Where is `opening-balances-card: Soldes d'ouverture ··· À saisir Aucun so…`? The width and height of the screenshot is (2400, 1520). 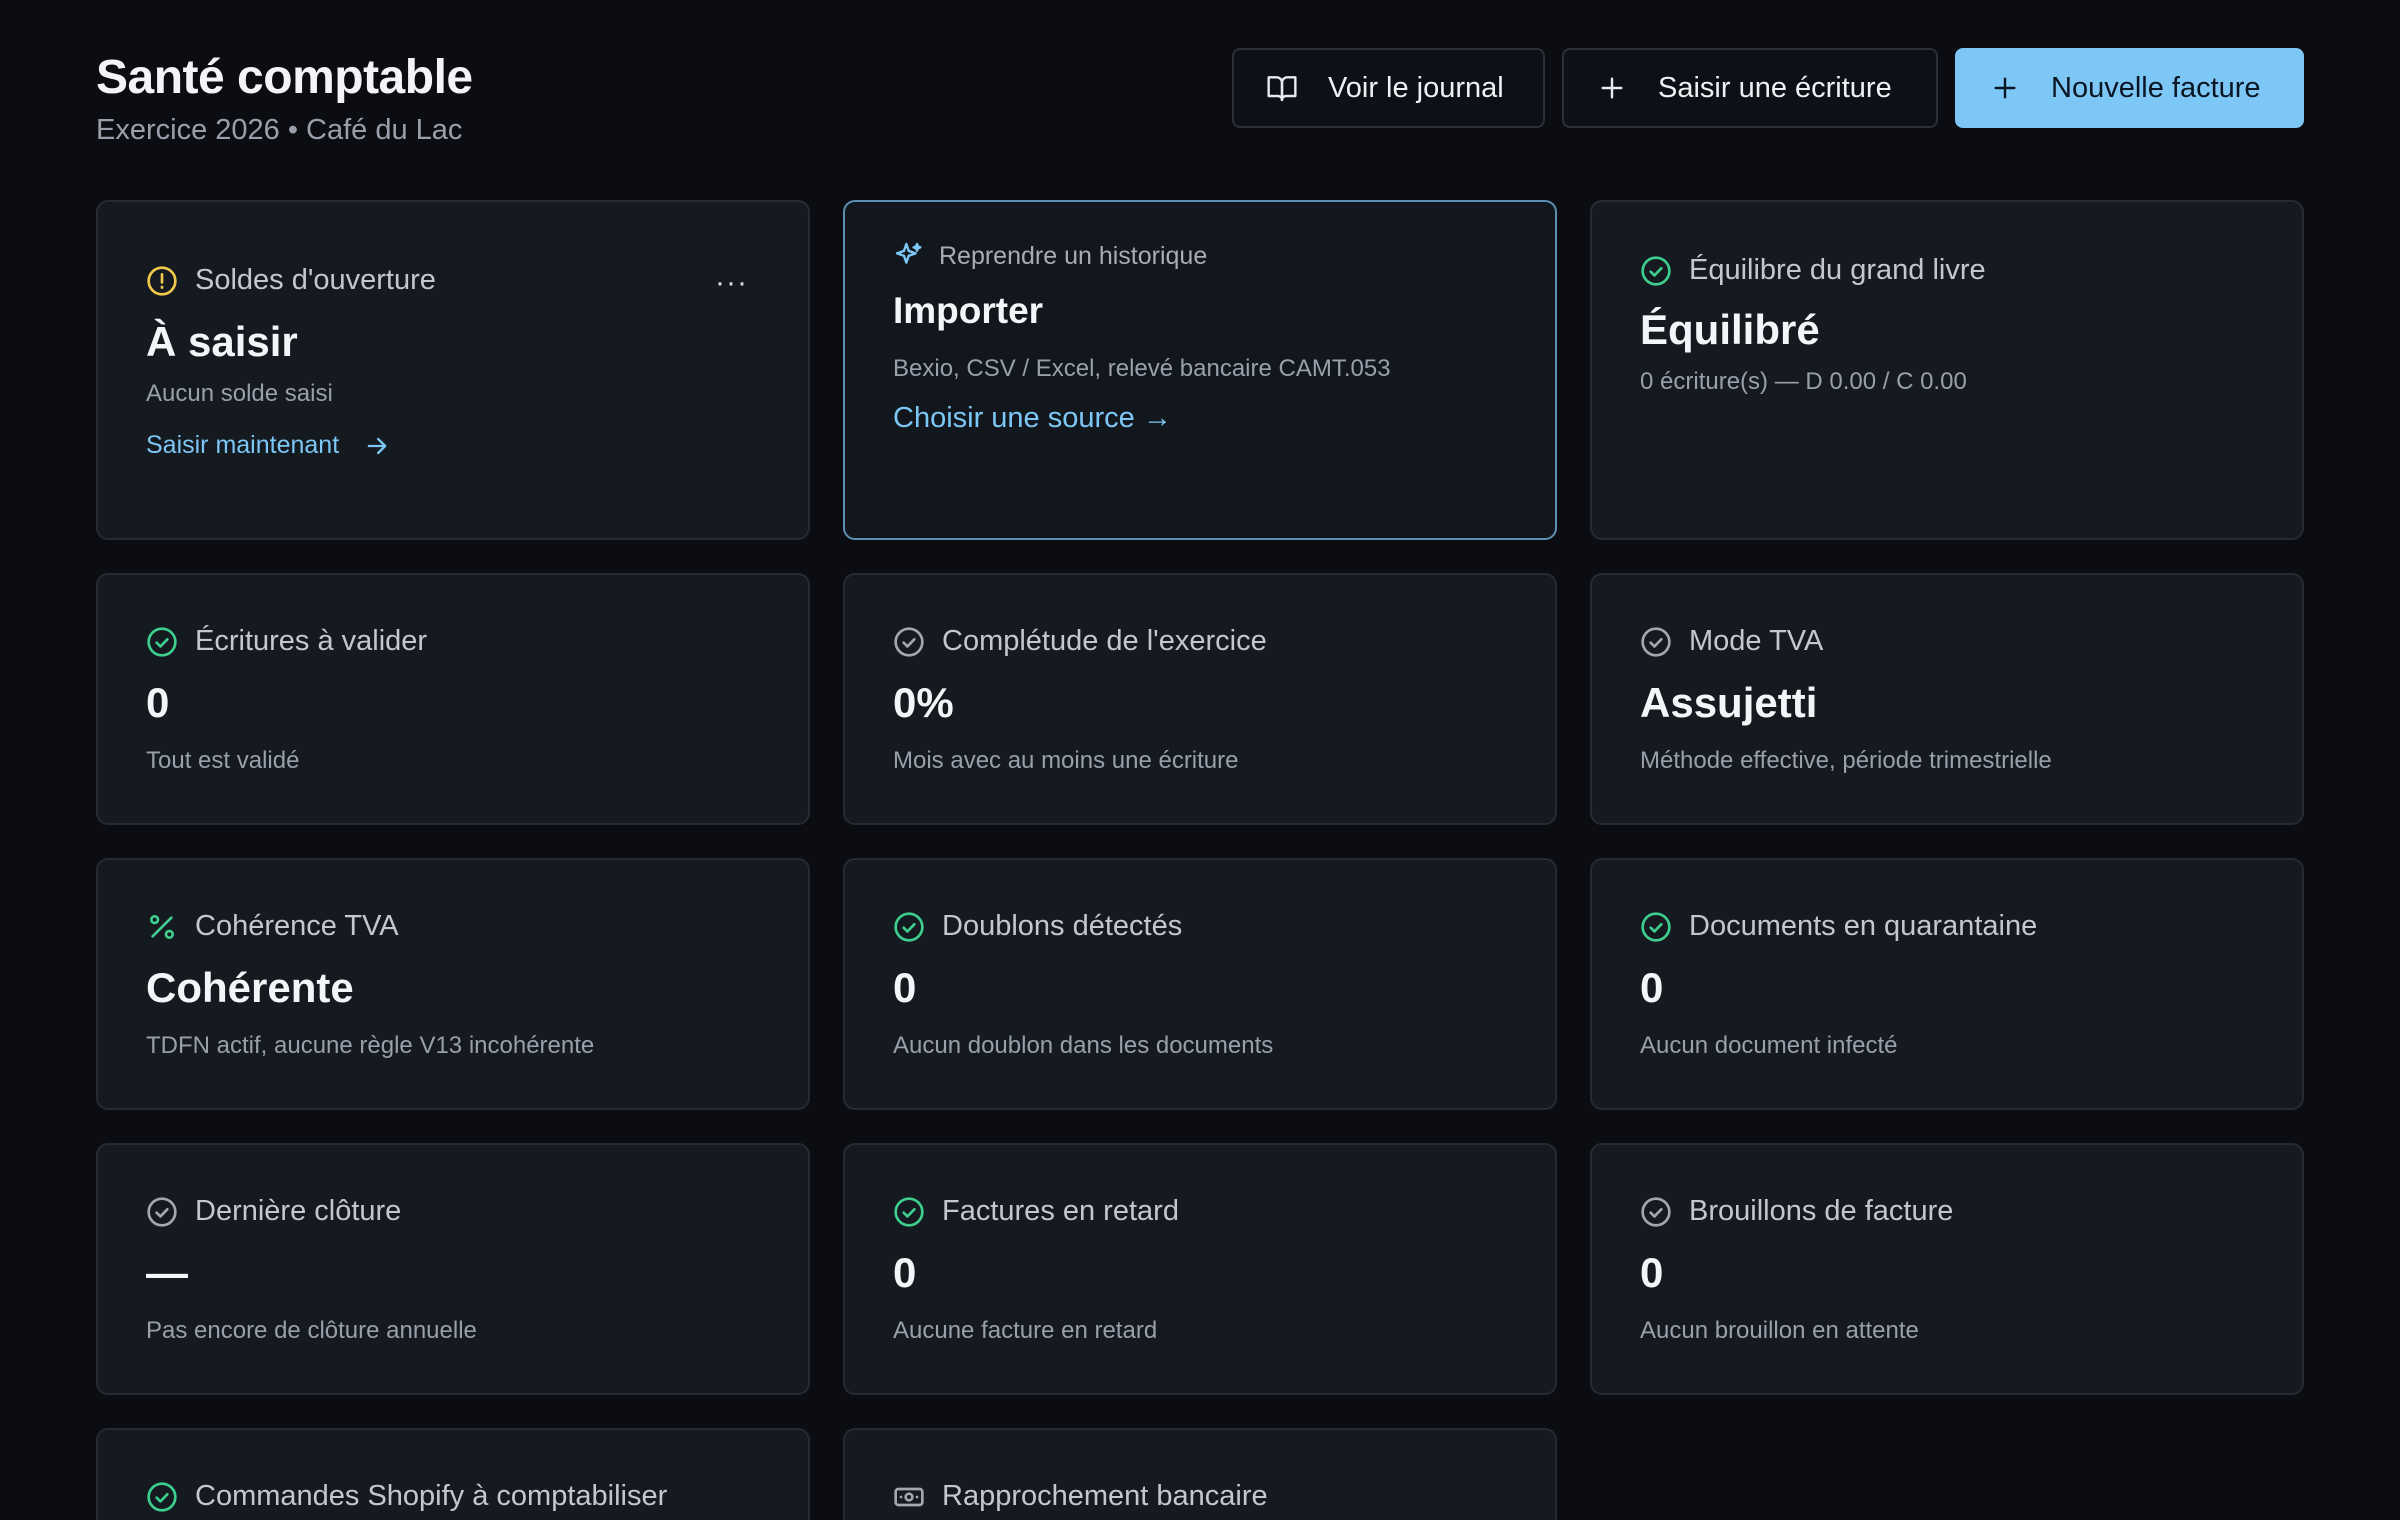 opening-balances-card: Soldes d'ouverture ··· À saisir Aucun so… is located at coordinates (453, 370).